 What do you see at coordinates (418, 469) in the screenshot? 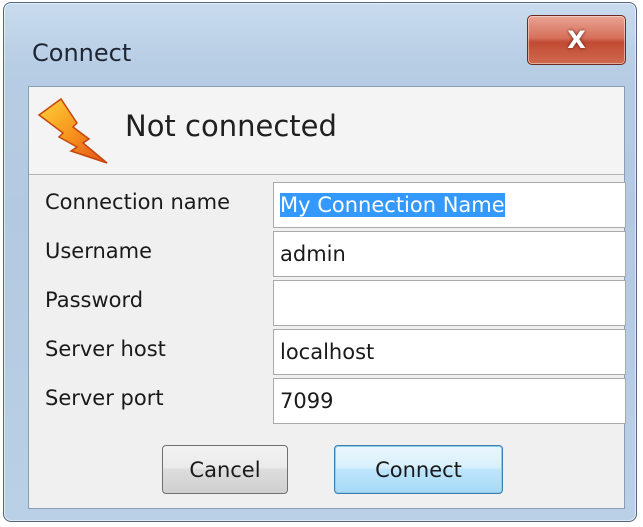
I see `connect-button: Connect` at bounding box center [418, 469].